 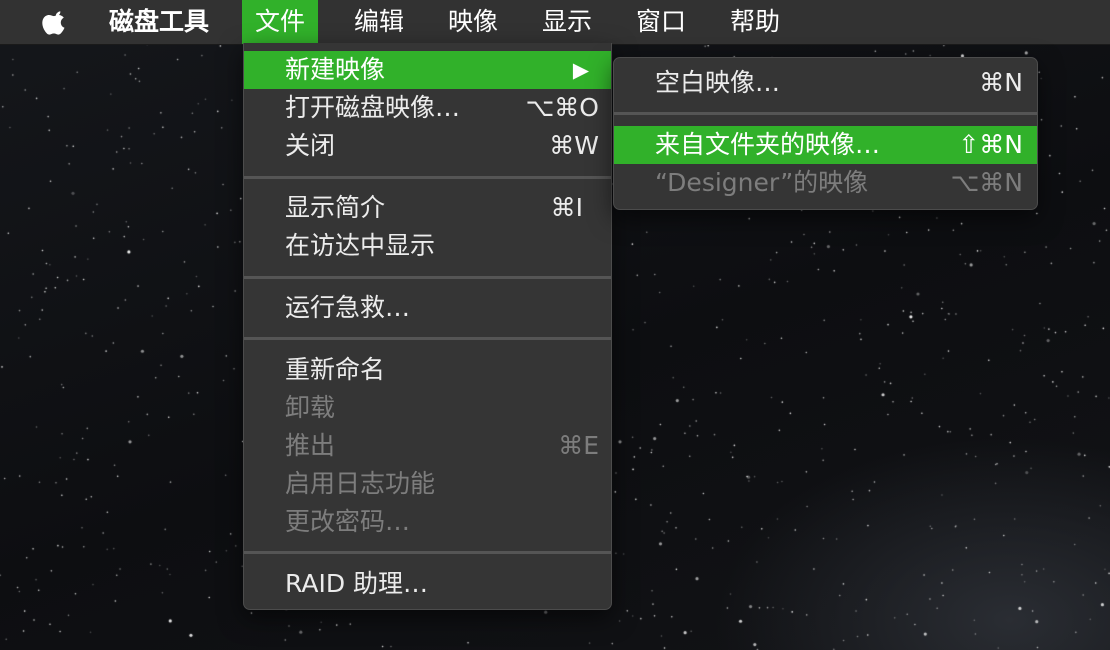 I want to click on menu-item-label: 启用日志功能, so click(x=360, y=483).